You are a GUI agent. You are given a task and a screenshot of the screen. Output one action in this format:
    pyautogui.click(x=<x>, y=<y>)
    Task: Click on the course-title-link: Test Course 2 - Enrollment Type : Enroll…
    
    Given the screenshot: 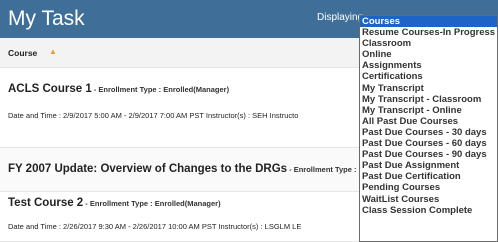 What is the action you would take?
    pyautogui.click(x=114, y=203)
    